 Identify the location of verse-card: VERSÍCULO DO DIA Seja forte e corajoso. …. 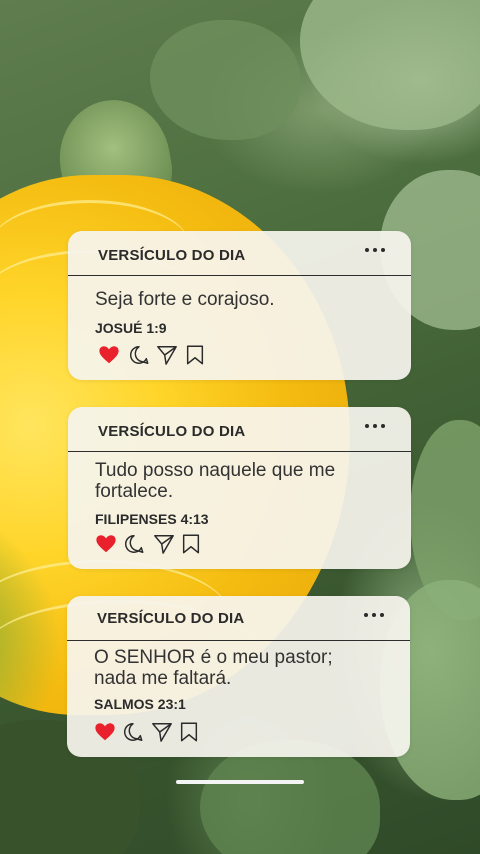
(239, 305).